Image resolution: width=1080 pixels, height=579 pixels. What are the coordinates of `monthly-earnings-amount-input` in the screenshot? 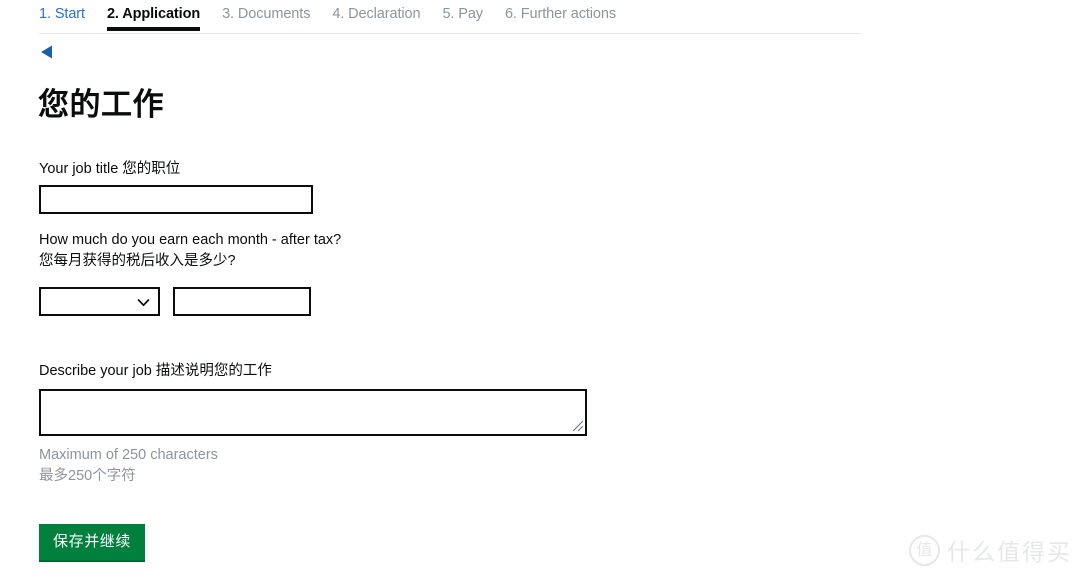 It's located at (242, 301).